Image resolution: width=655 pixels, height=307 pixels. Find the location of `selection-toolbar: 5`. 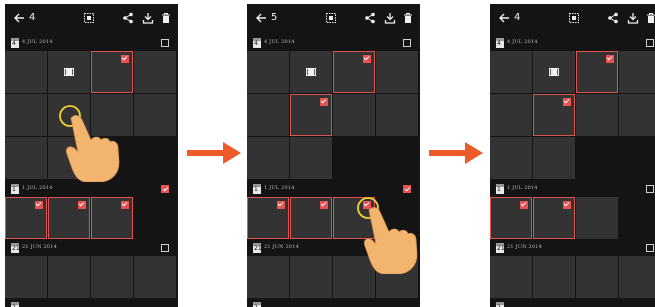

selection-toolbar: 5 is located at coordinates (333, 19).